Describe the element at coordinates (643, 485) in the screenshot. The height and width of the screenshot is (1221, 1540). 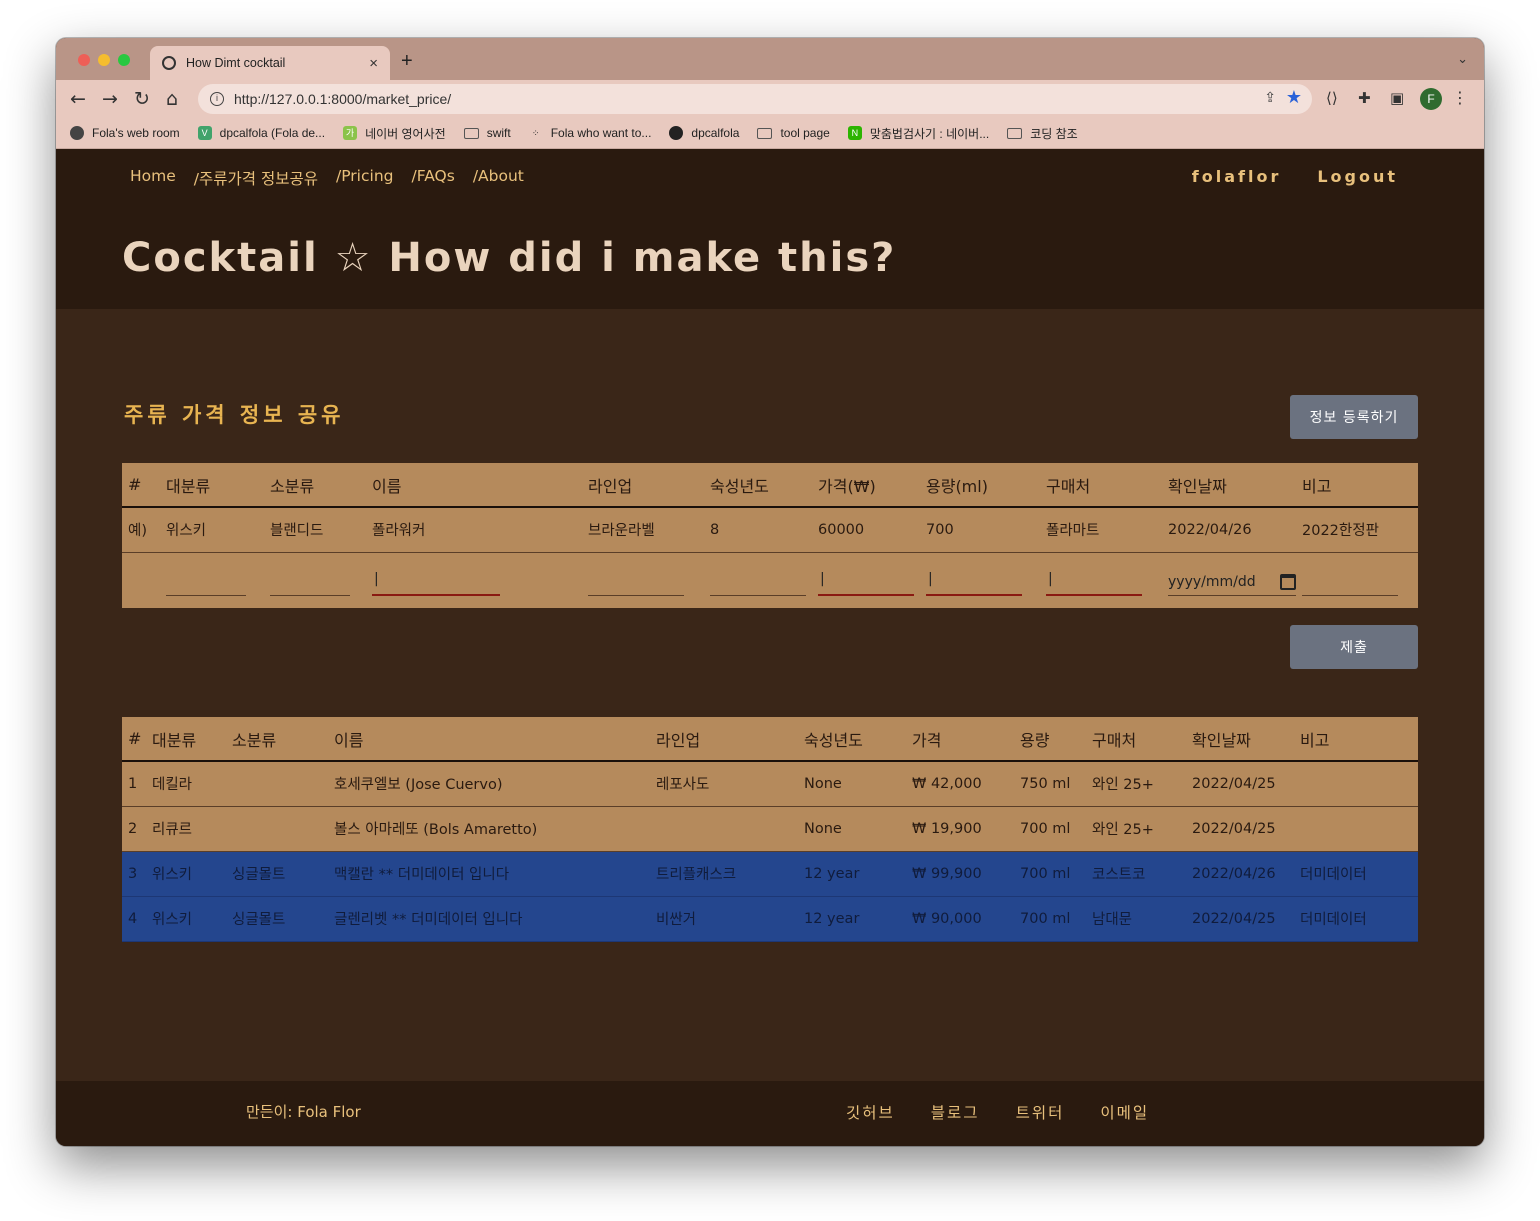
I see `column-header: 라인업` at that location.